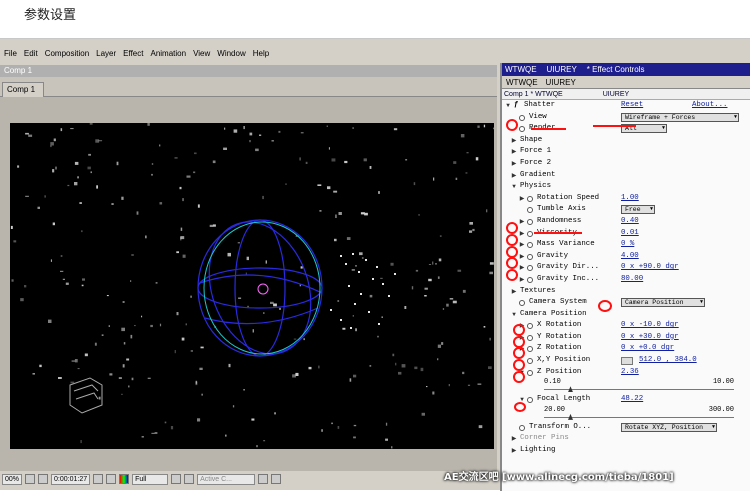 This screenshot has height=491, width=750. I want to click on safe-zones-icon, so click(30, 479).